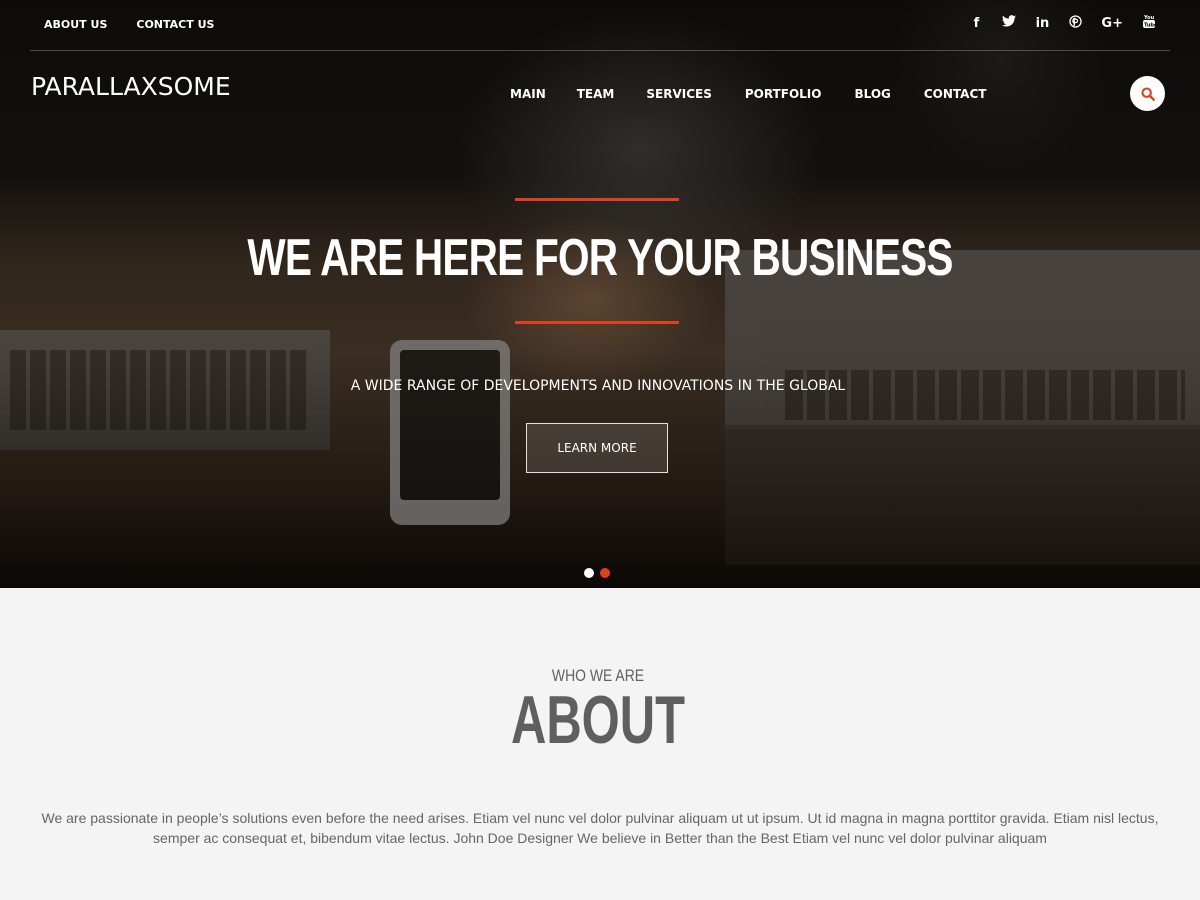 Image resolution: width=1200 pixels, height=900 pixels. Describe the element at coordinates (600, 25) in the screenshot. I see `top-bar: ABOUT US CONTACT US f in G+ YouTube` at that location.